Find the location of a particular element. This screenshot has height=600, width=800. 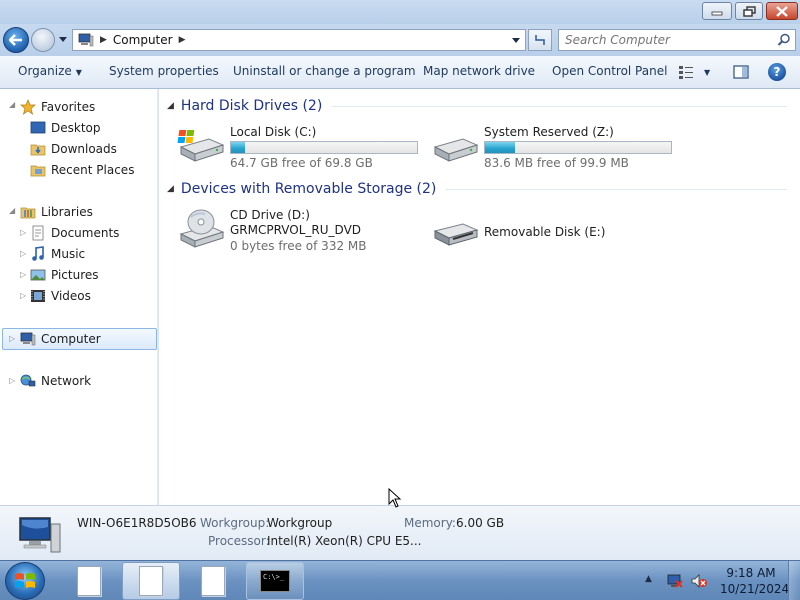

start-button is located at coordinates (25, 581).